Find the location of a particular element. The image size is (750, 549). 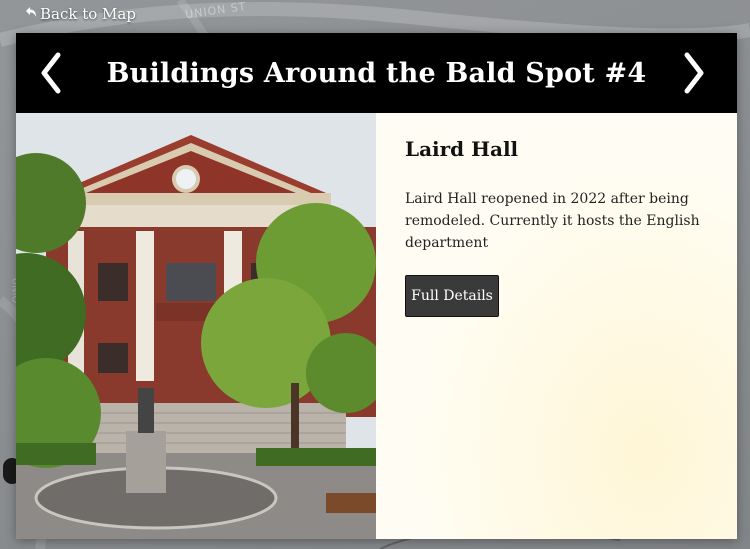

previous-button is located at coordinates (51, 73).